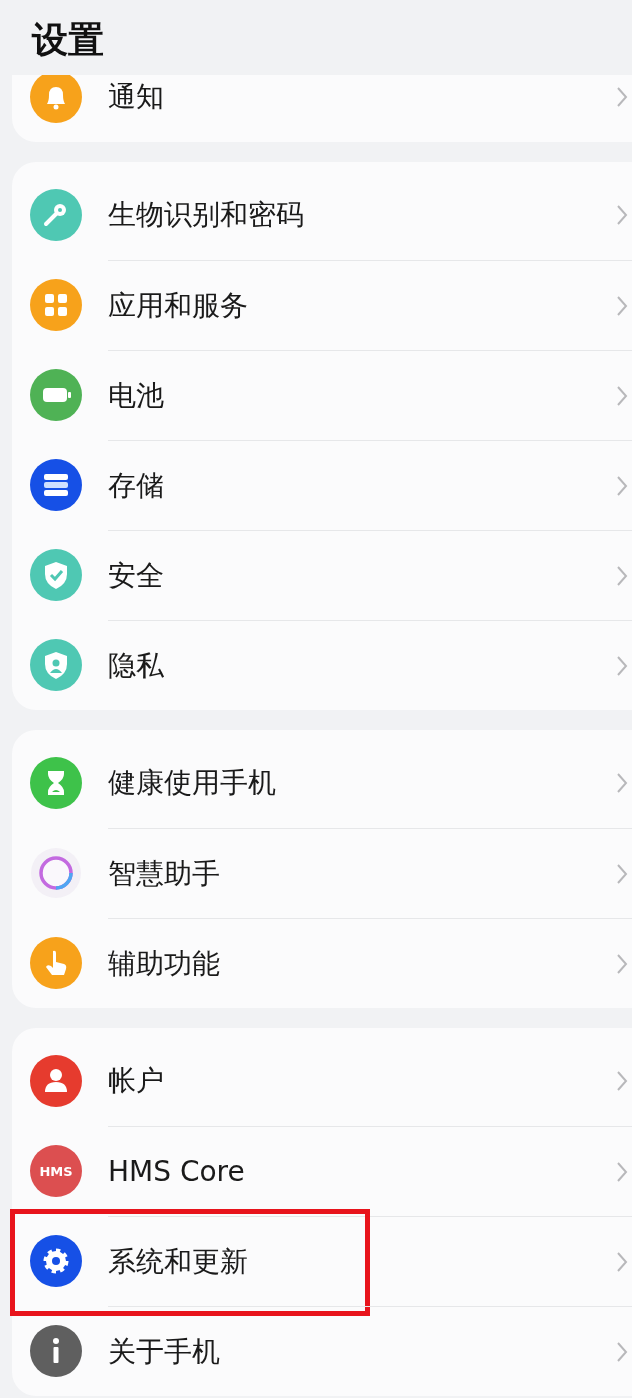  Describe the element at coordinates (362, 485) in the screenshot. I see `settings-item: 存储` at that location.